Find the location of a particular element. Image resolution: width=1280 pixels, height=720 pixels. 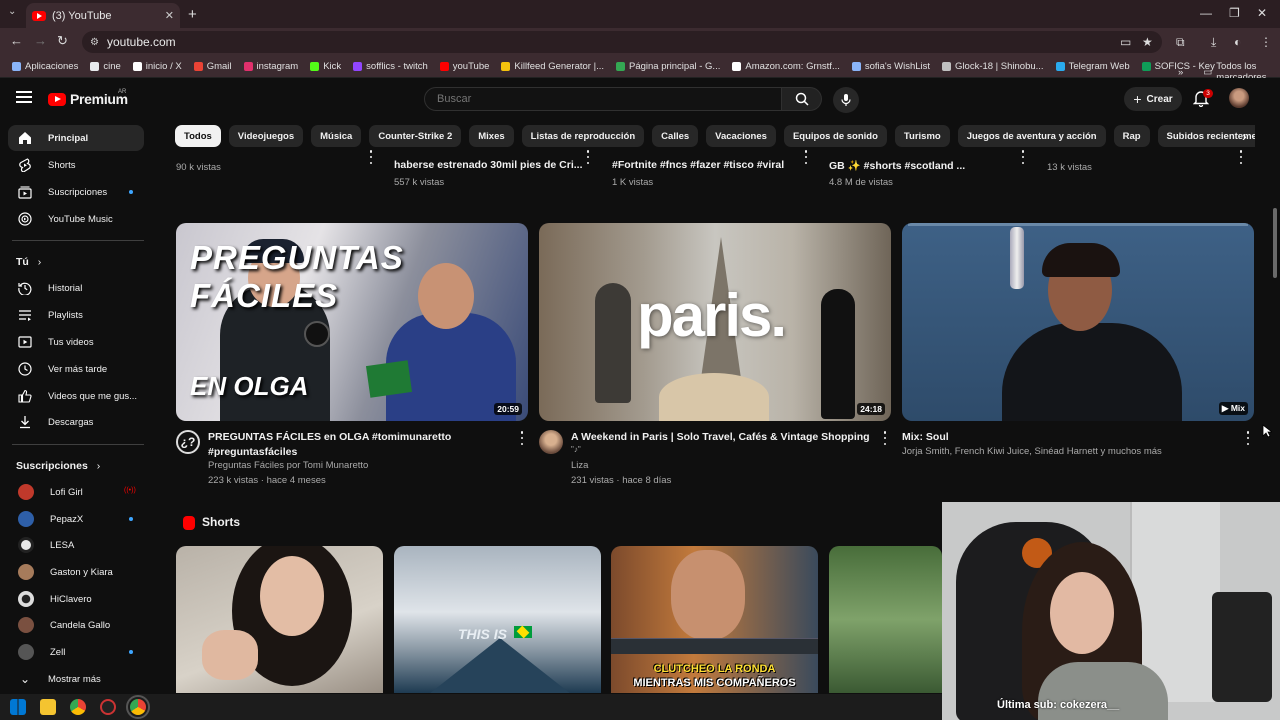

filter-chip: Juegos de aventura y acción is located at coordinates (1031, 136).